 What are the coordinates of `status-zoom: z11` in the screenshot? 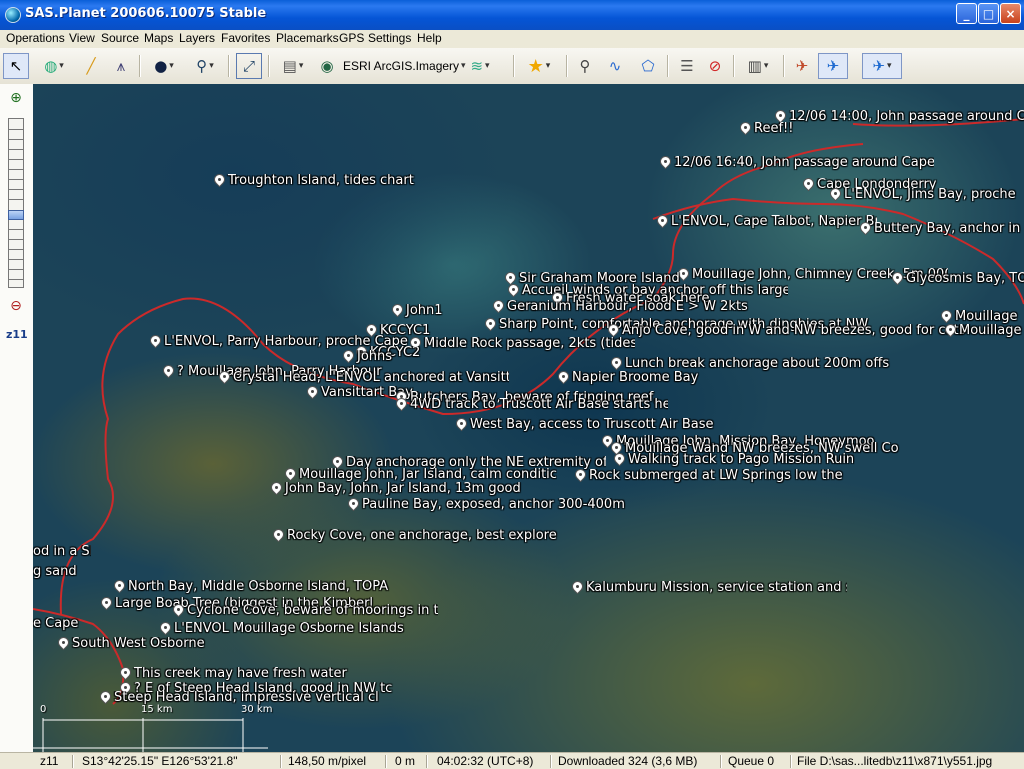 It's located at (49, 761).